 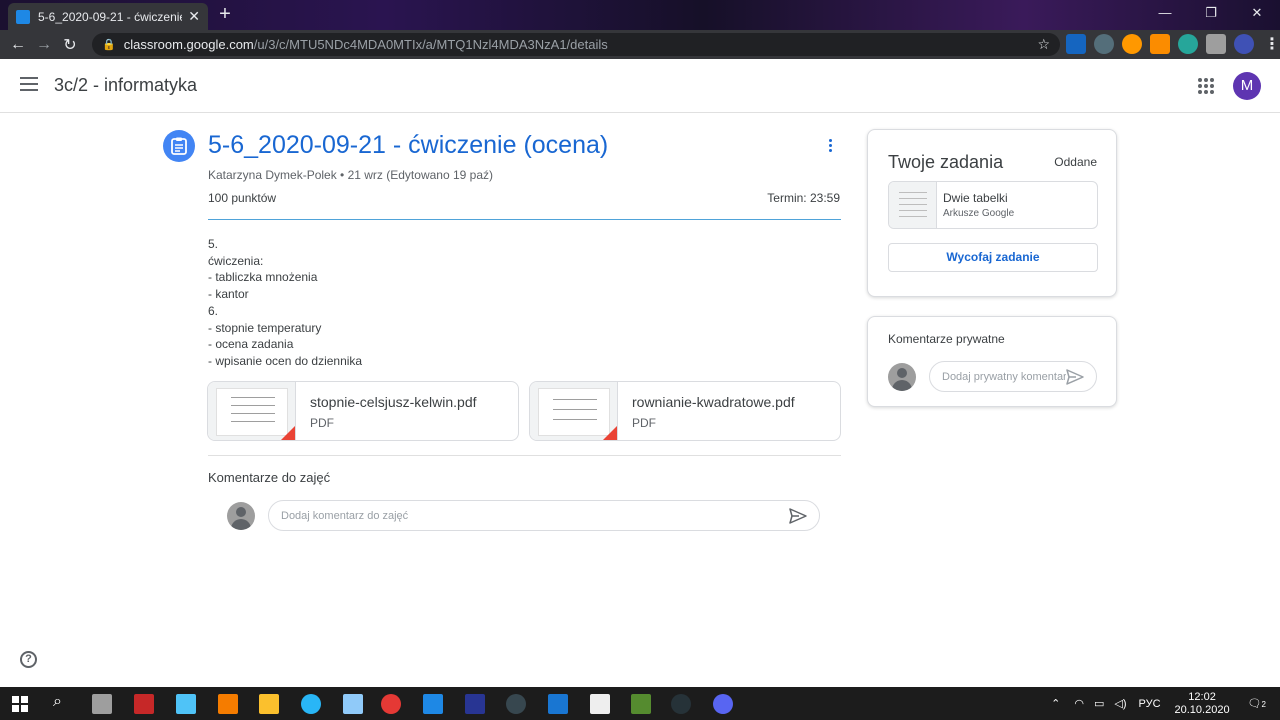 I want to click on dev-app-icon, so click(x=475, y=704).